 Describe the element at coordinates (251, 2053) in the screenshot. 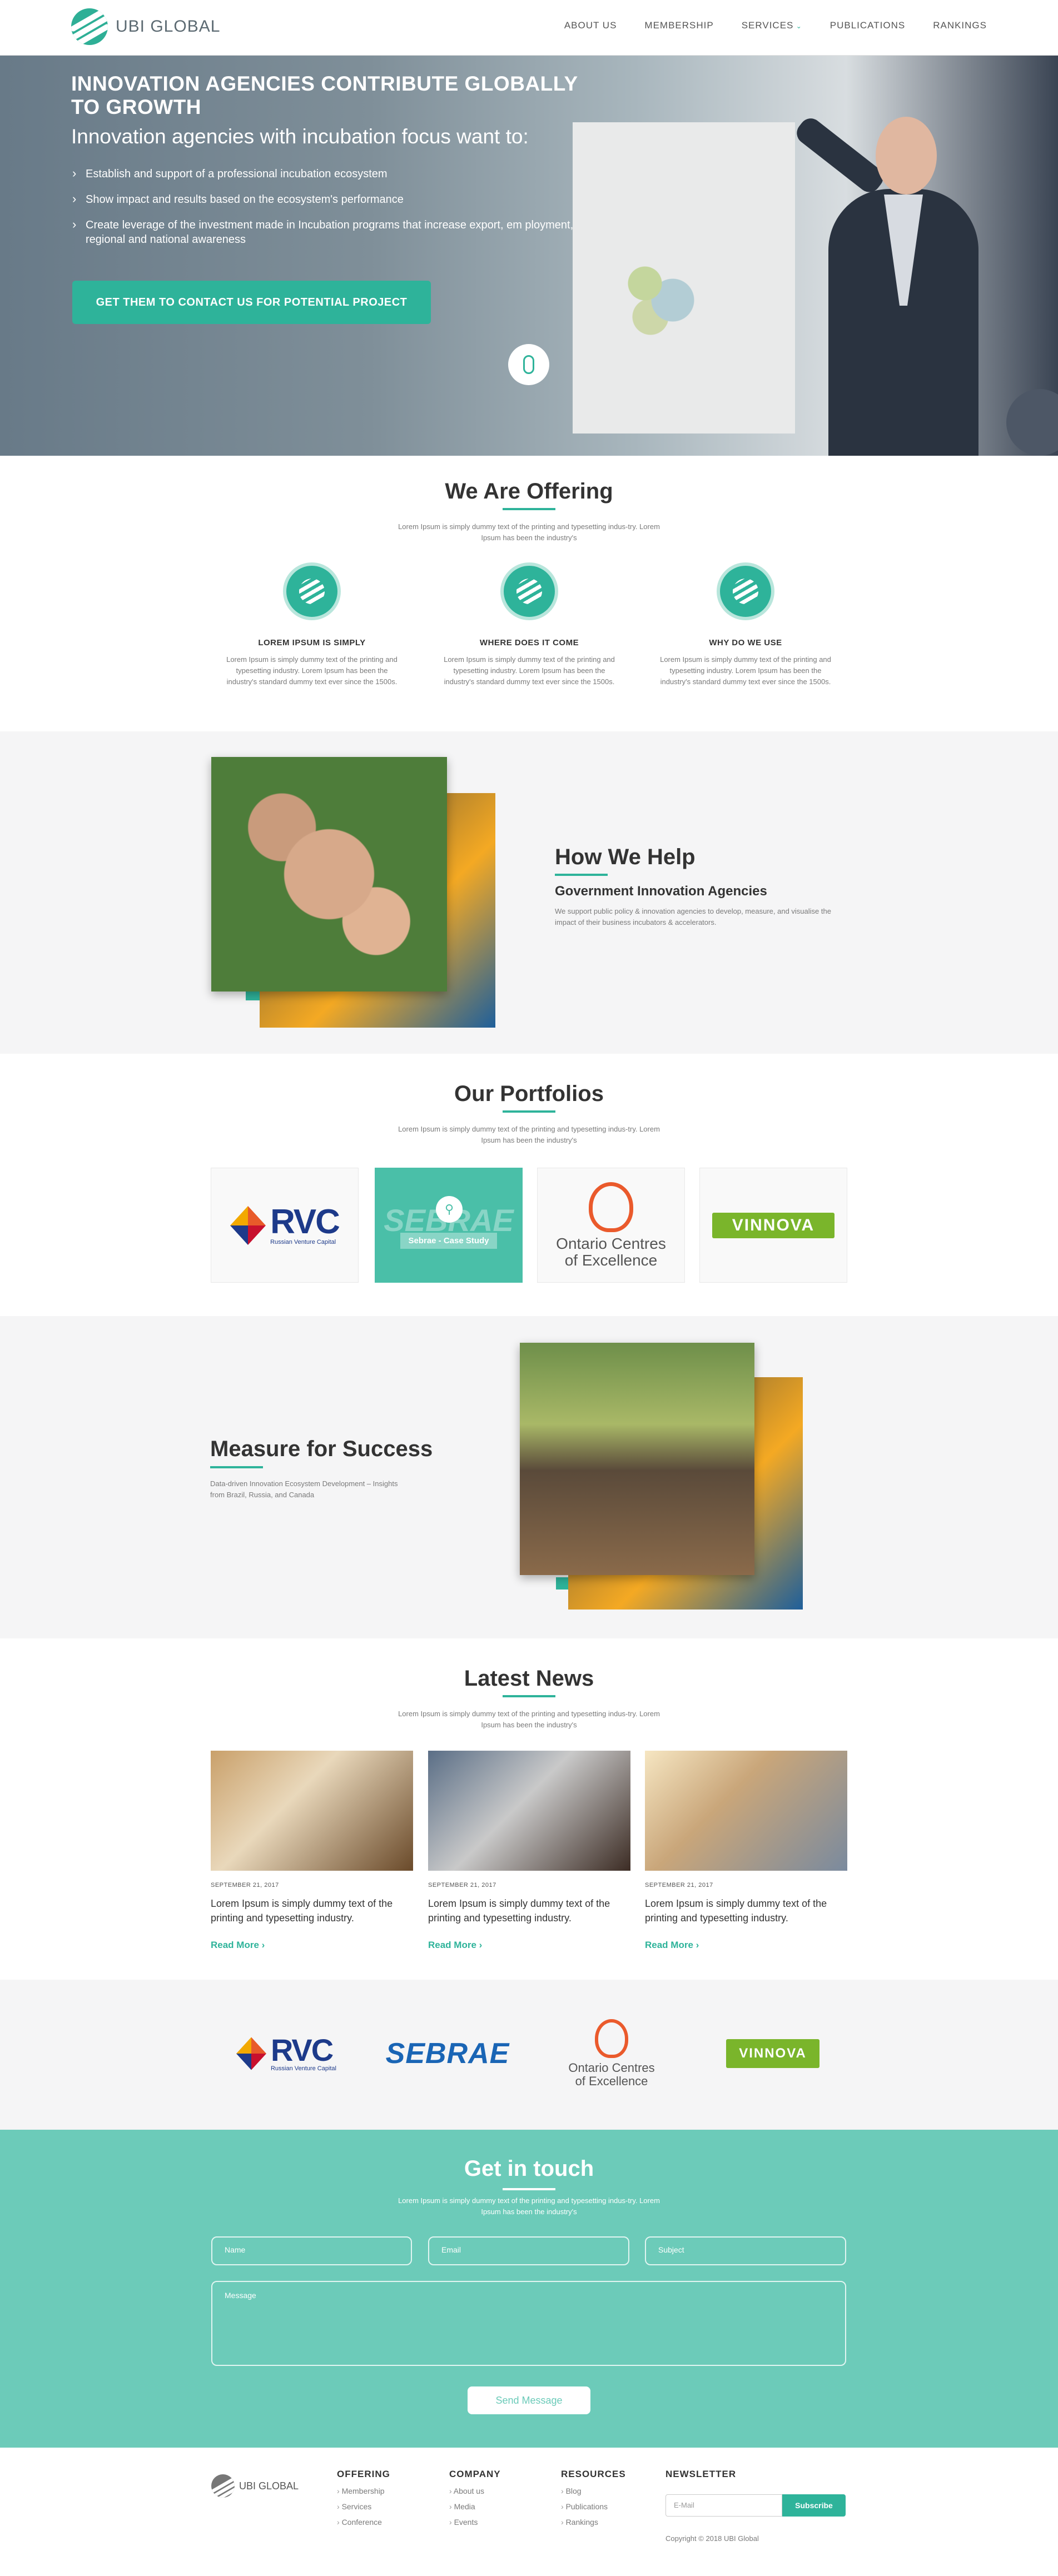

I see `rvc-mark-icon` at that location.